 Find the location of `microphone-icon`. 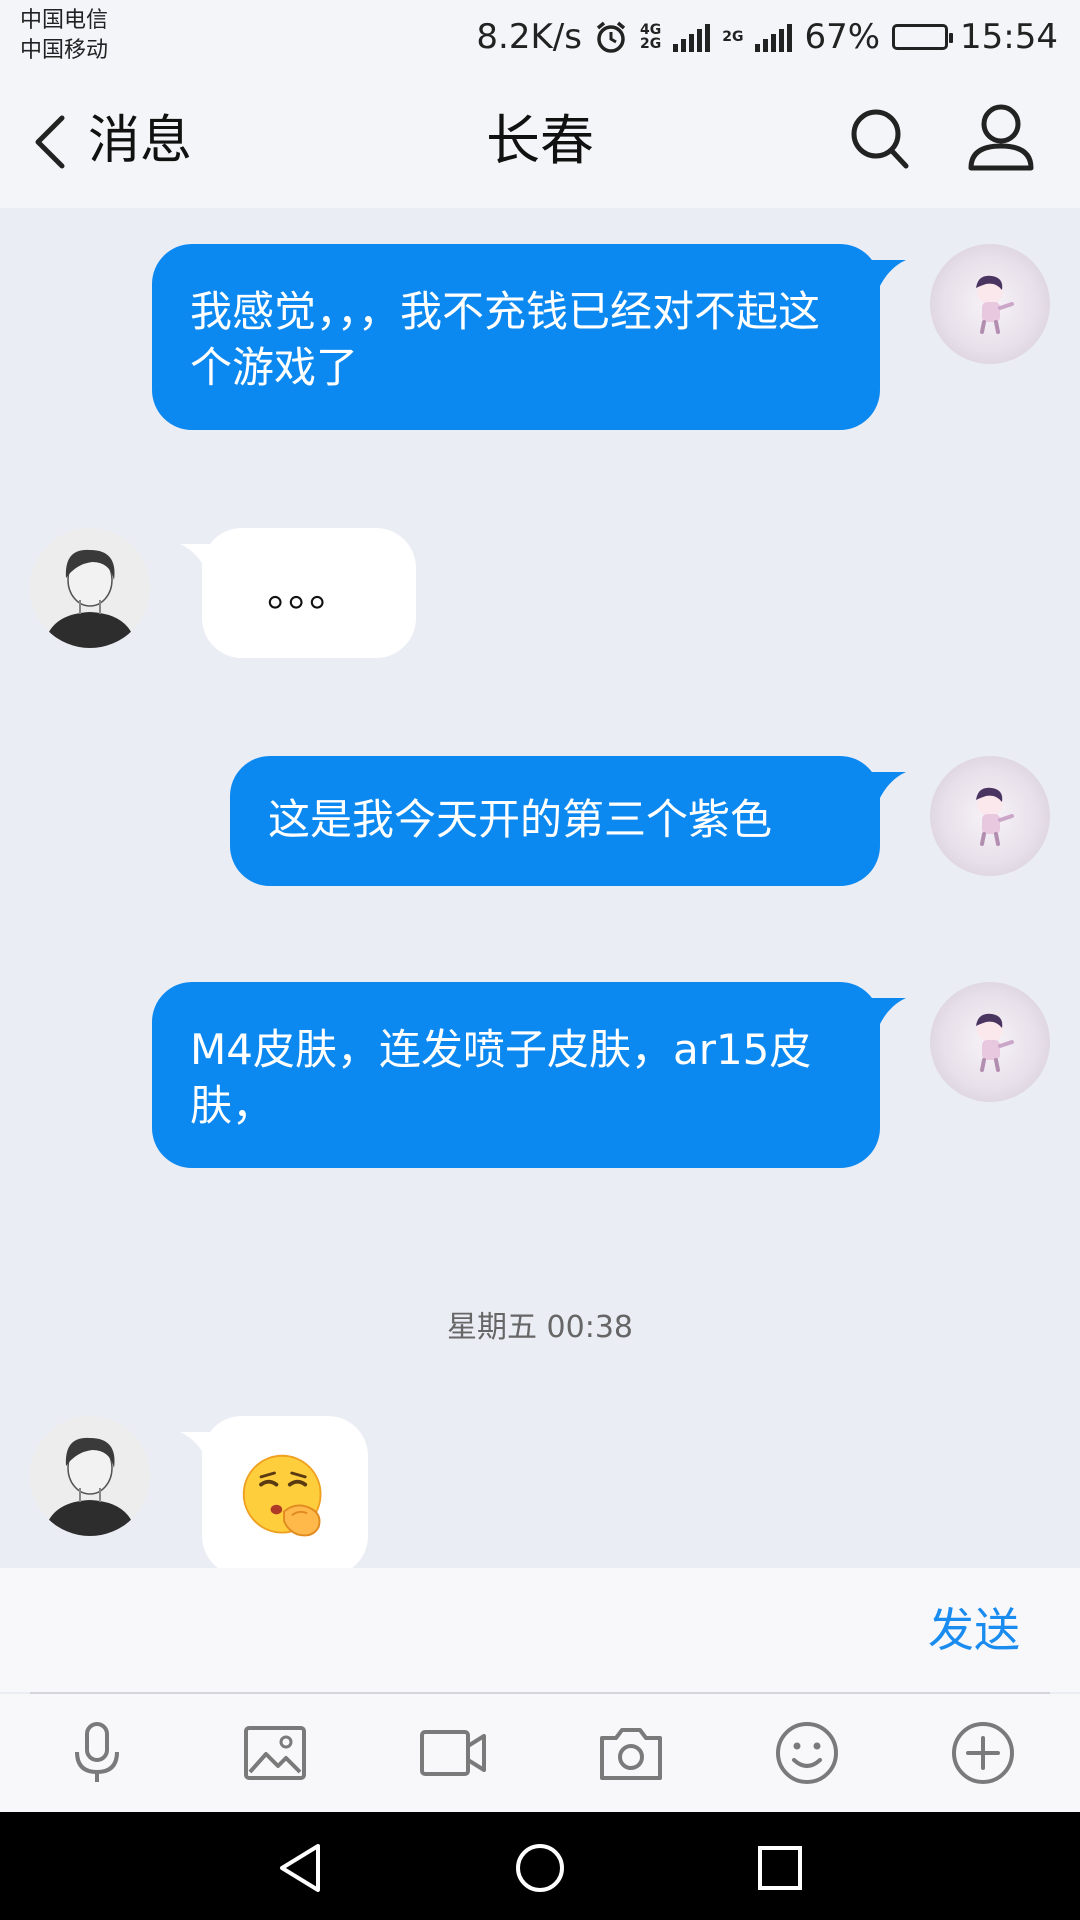

microphone-icon is located at coordinates (97, 1752).